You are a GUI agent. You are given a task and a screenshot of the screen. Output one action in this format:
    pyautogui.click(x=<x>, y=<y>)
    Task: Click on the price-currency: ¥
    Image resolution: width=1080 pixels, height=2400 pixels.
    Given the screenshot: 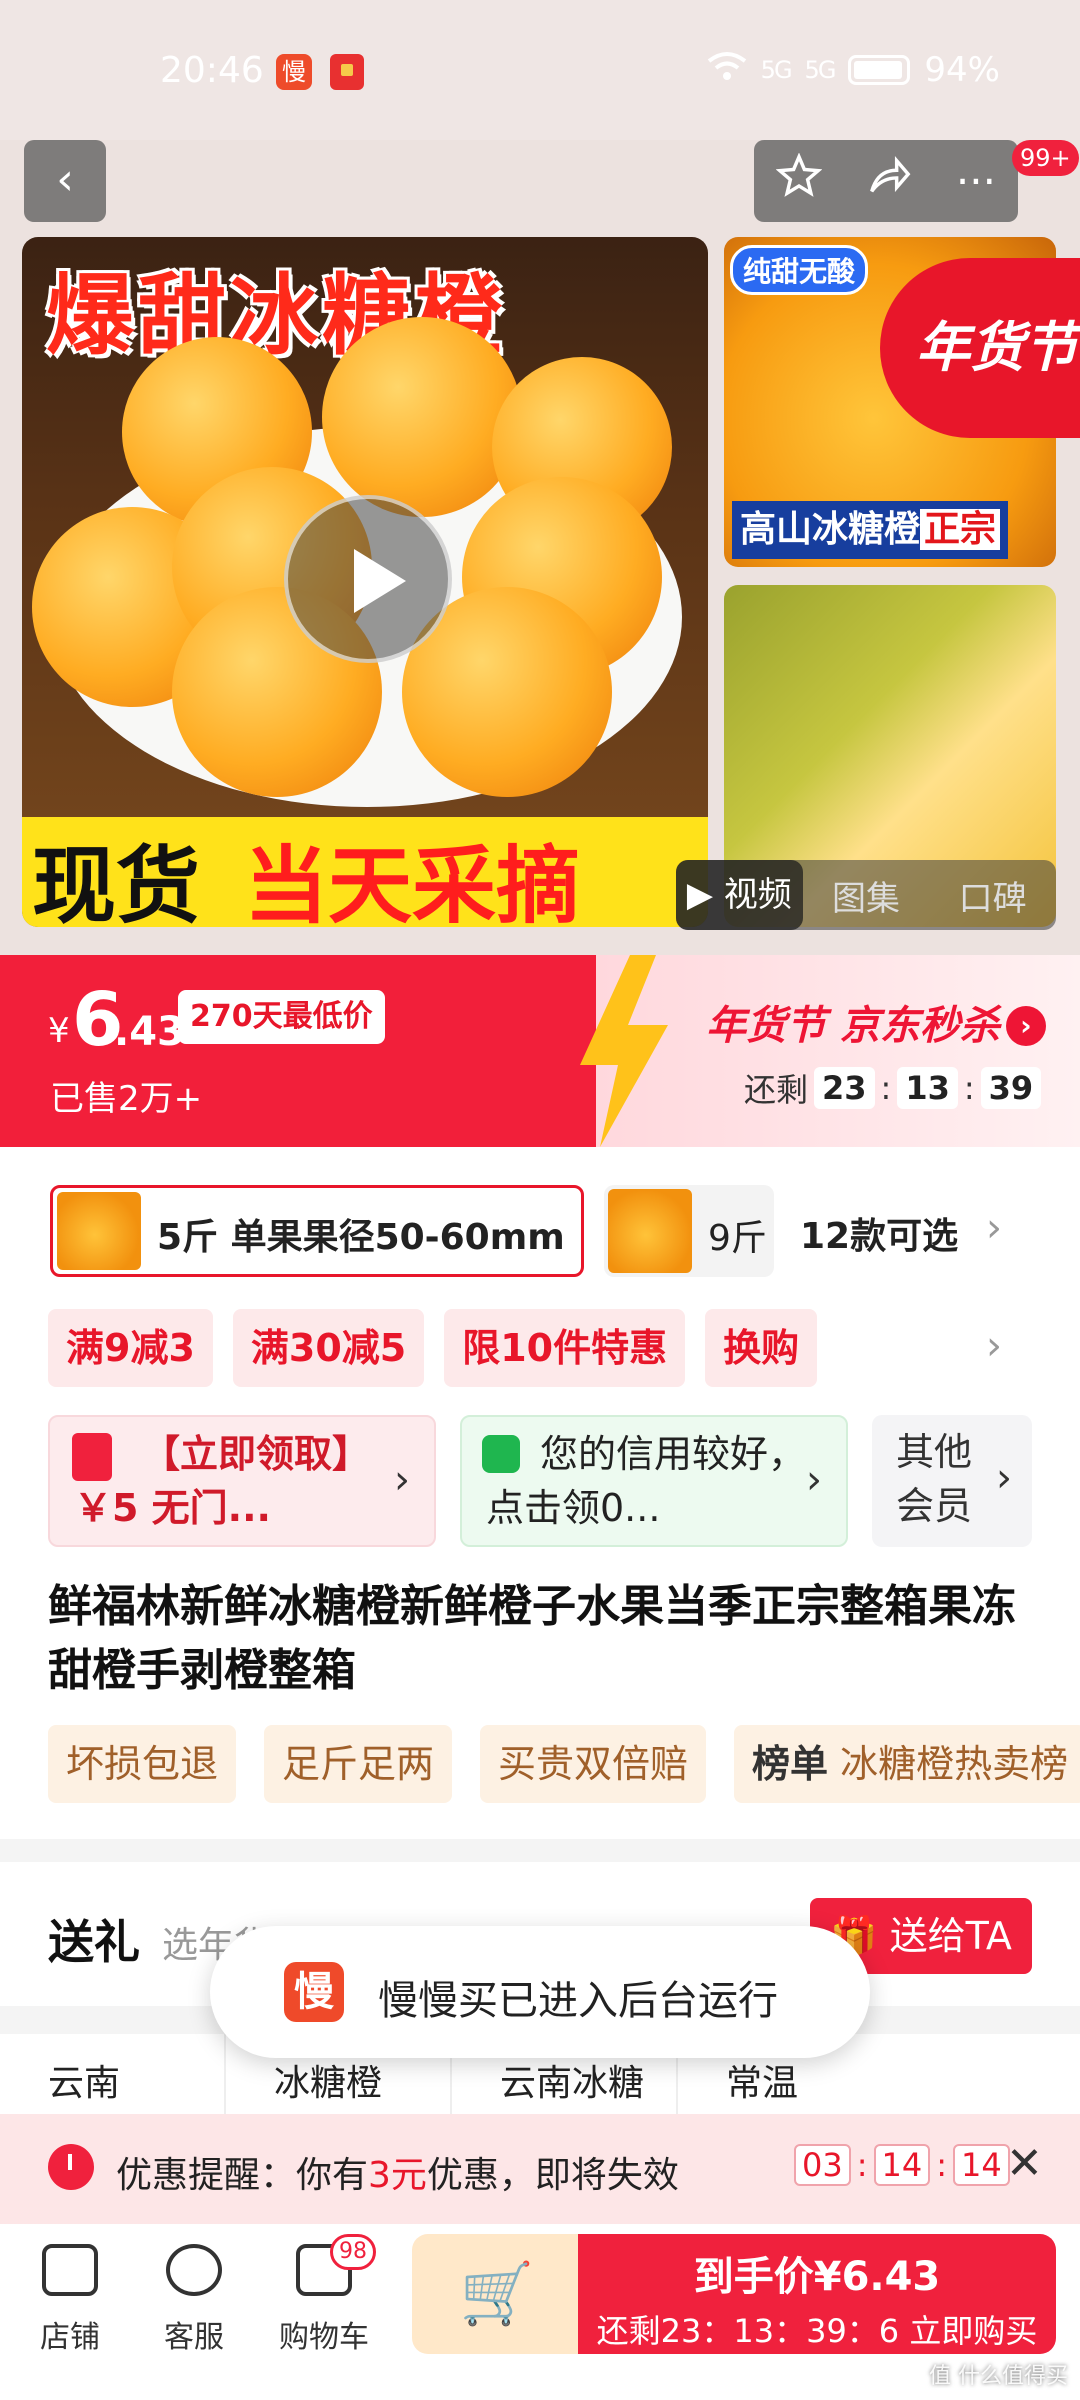 What is the action you would take?
    pyautogui.click(x=59, y=1031)
    